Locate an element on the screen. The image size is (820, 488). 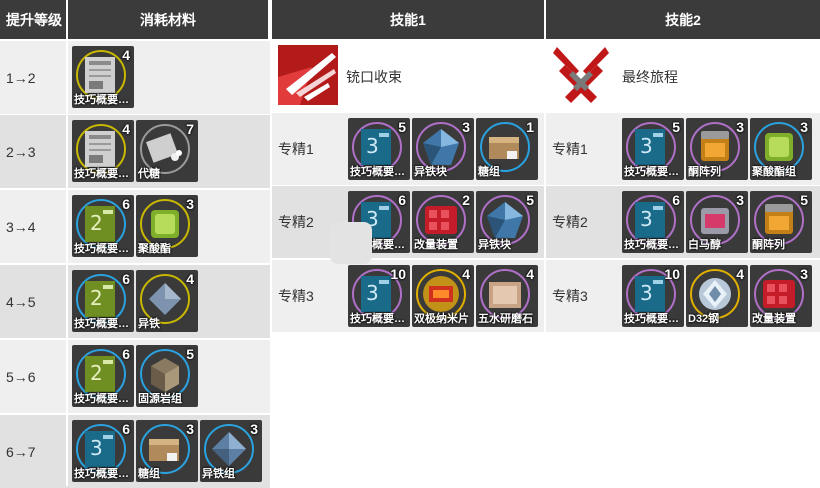
orirock-iron-icon is located at coordinates (165, 299).